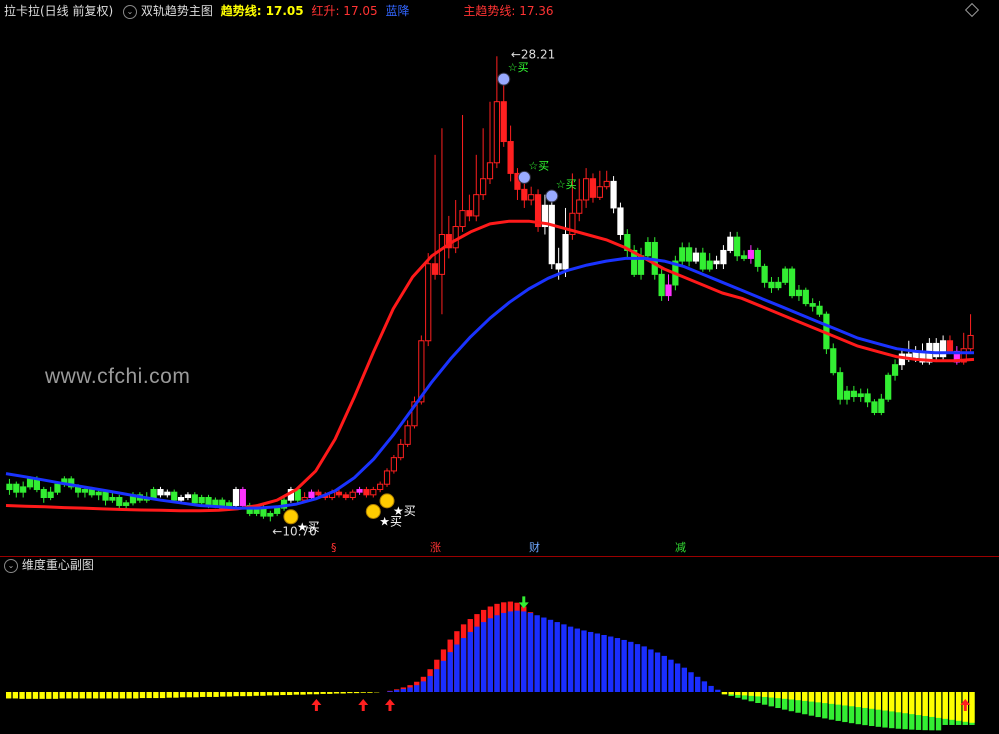 This screenshot has width=999, height=734. Describe the element at coordinates (118, 376) in the screenshot. I see `watermark: www.cfchi.com` at that location.